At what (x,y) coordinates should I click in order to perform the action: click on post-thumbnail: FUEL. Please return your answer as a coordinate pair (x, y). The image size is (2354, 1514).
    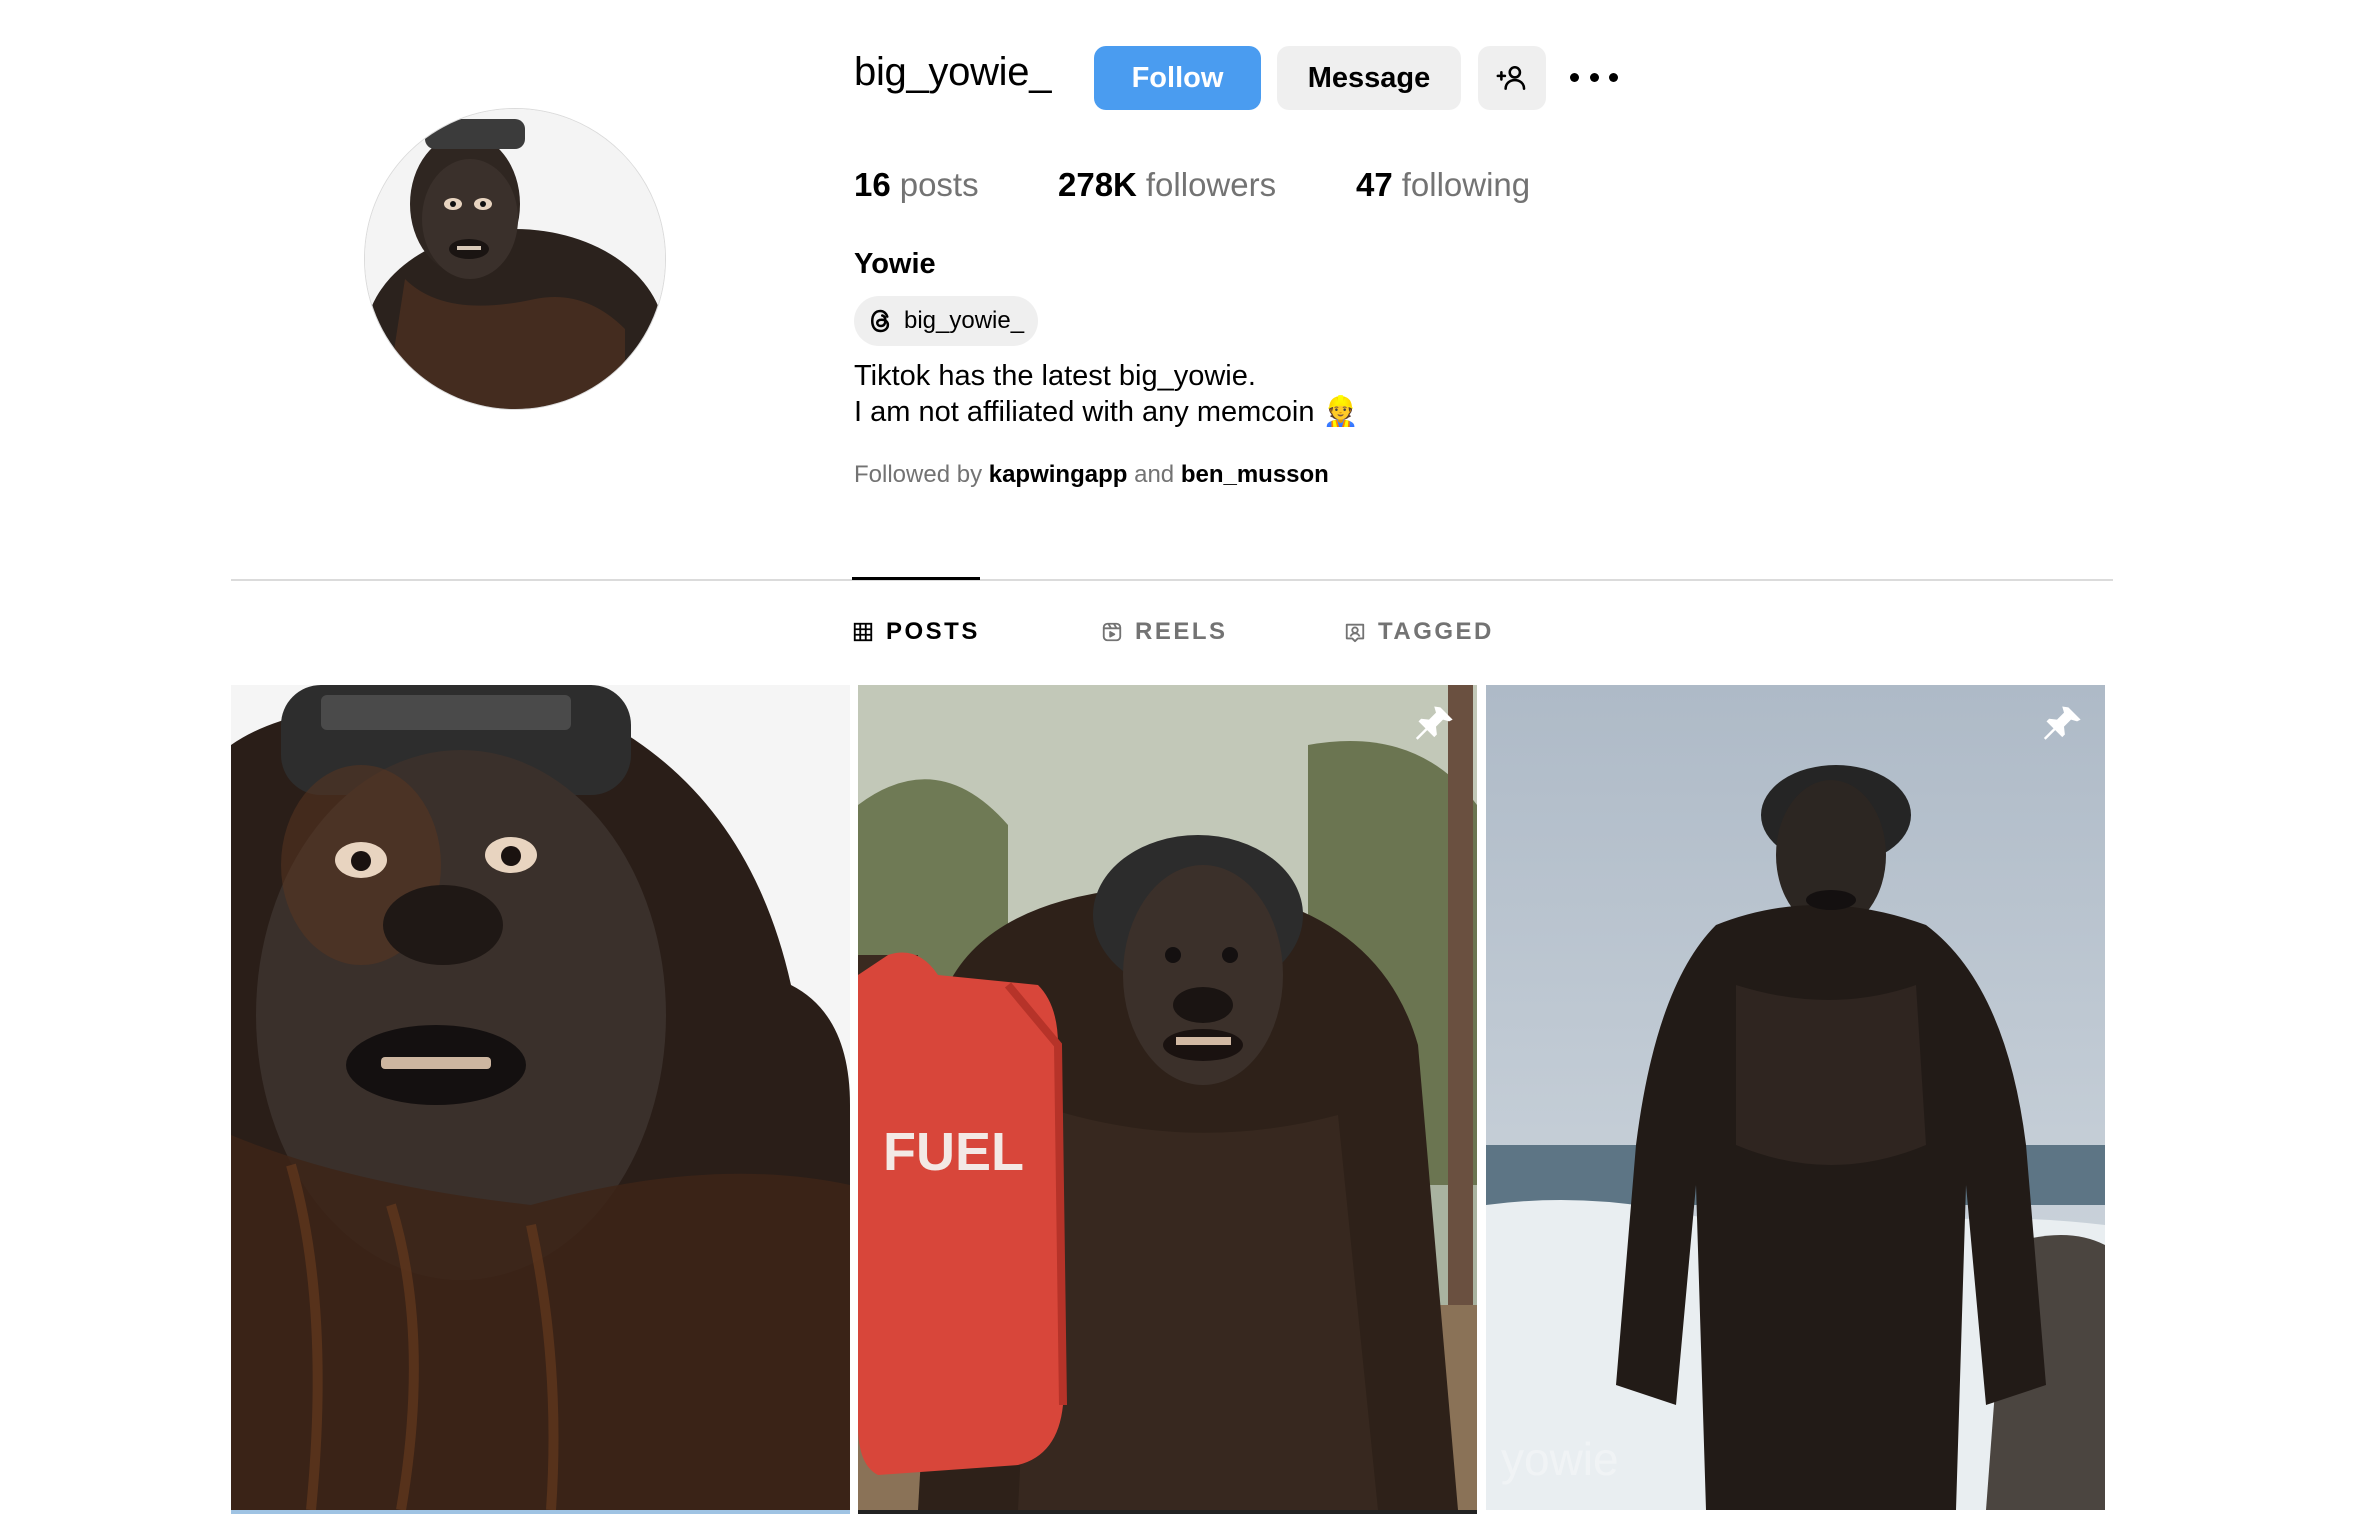
    Looking at the image, I should click on (1167, 1097).